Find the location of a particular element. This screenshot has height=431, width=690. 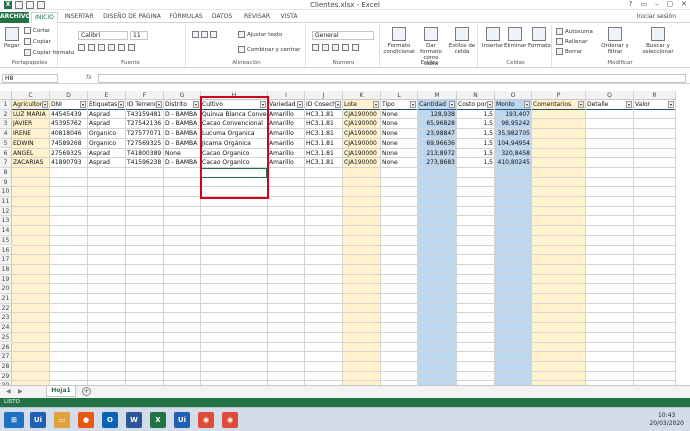

format-painter-button: Copiar formato is located at coordinates (49, 52).